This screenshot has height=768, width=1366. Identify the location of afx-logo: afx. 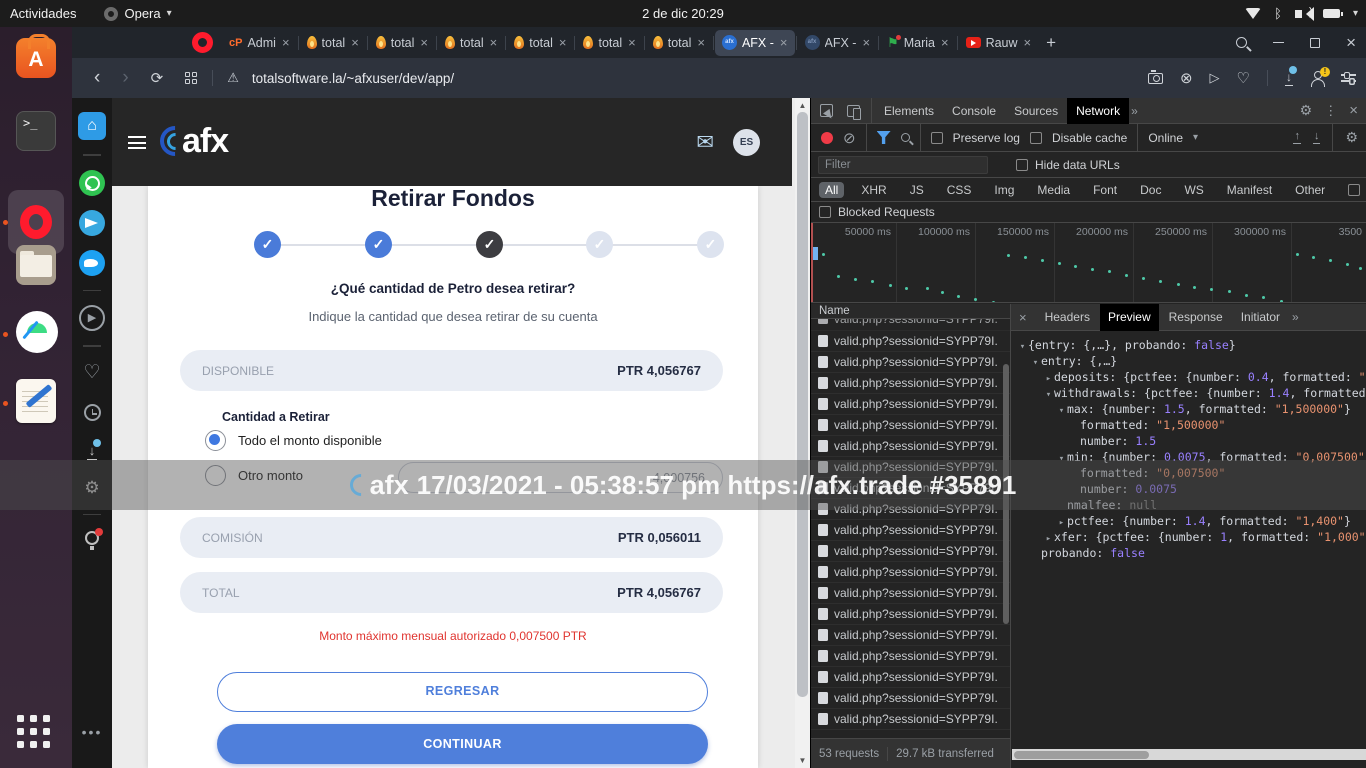
(216, 143).